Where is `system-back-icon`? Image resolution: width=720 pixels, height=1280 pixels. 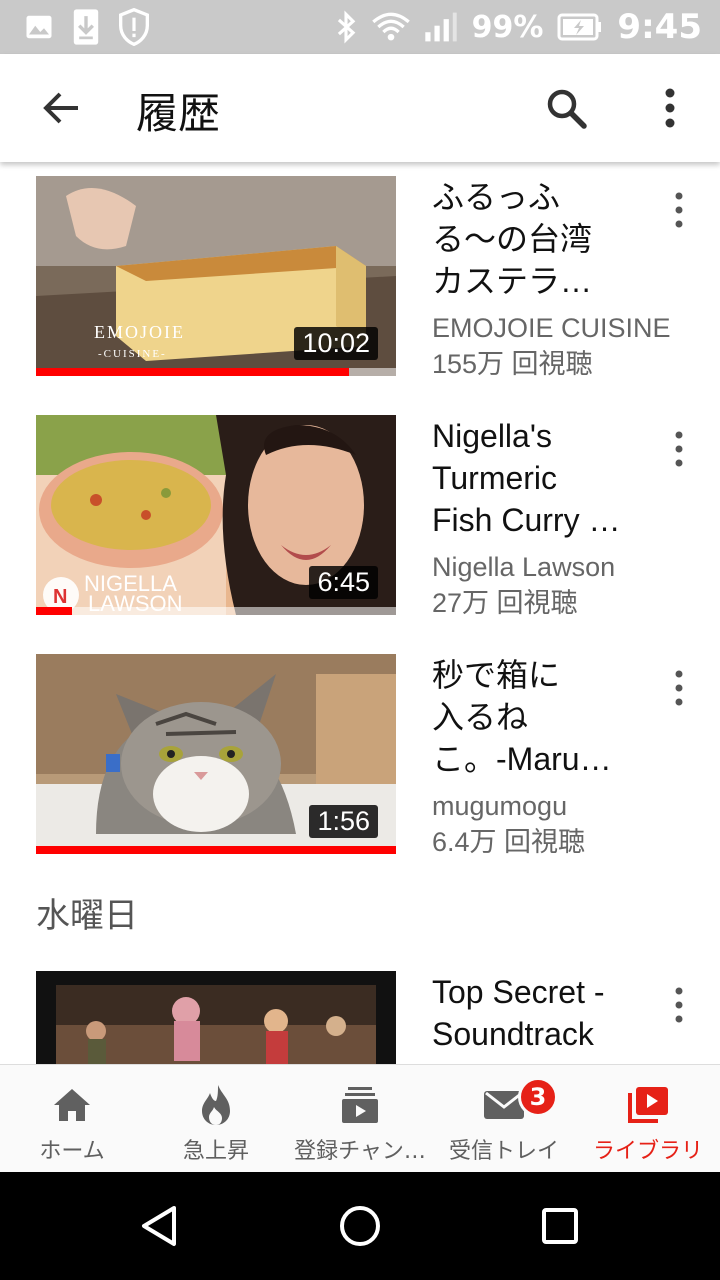
system-back-icon is located at coordinates (160, 1226).